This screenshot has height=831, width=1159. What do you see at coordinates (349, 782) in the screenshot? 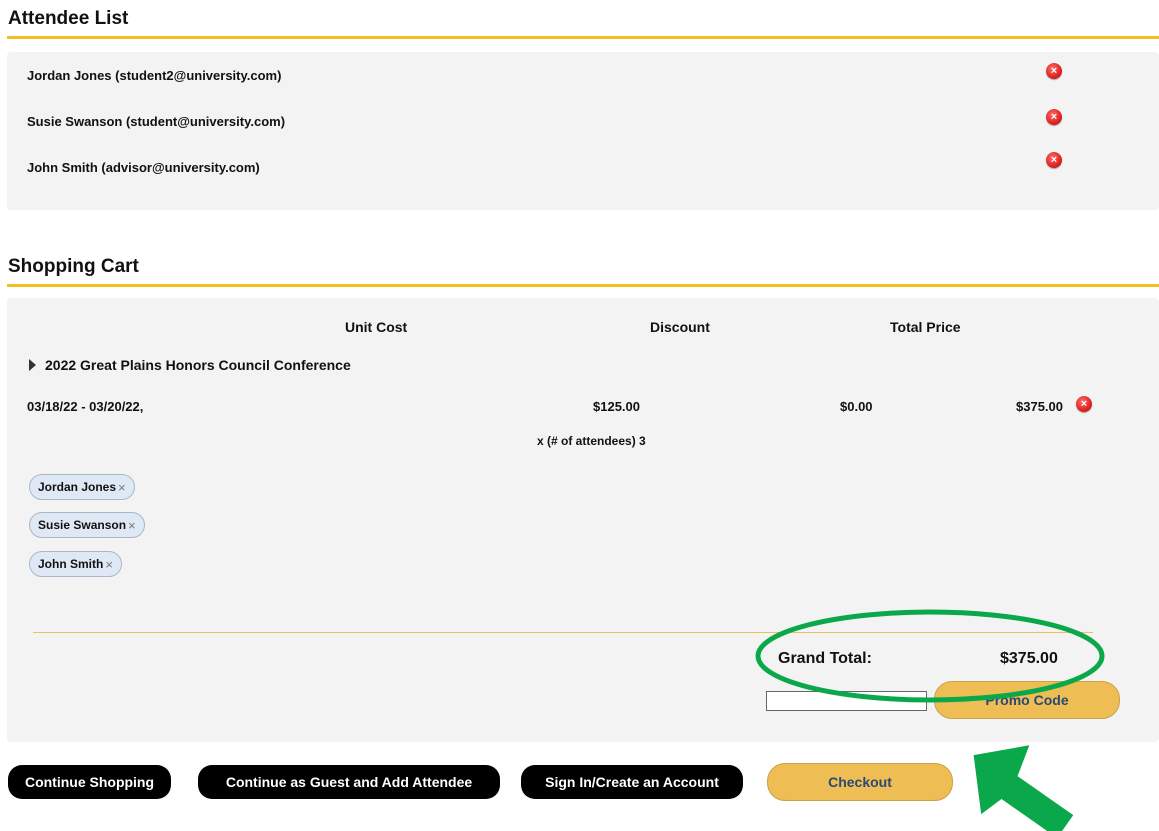
I see `continue-guest-button: Continue as Guest and Add Attendee` at bounding box center [349, 782].